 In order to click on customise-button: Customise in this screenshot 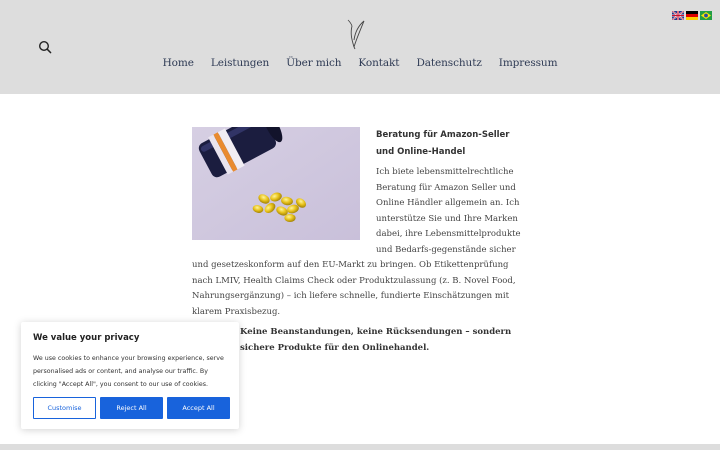, I will do `click(64, 408)`.